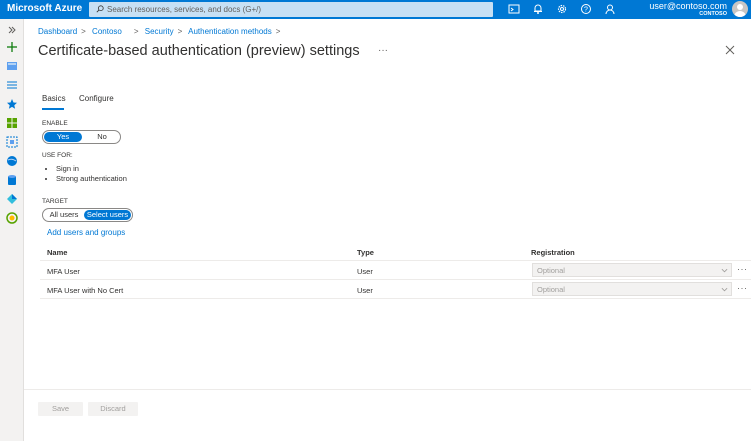  What do you see at coordinates (12, 142) in the screenshot?
I see `resource-groups-icon` at bounding box center [12, 142].